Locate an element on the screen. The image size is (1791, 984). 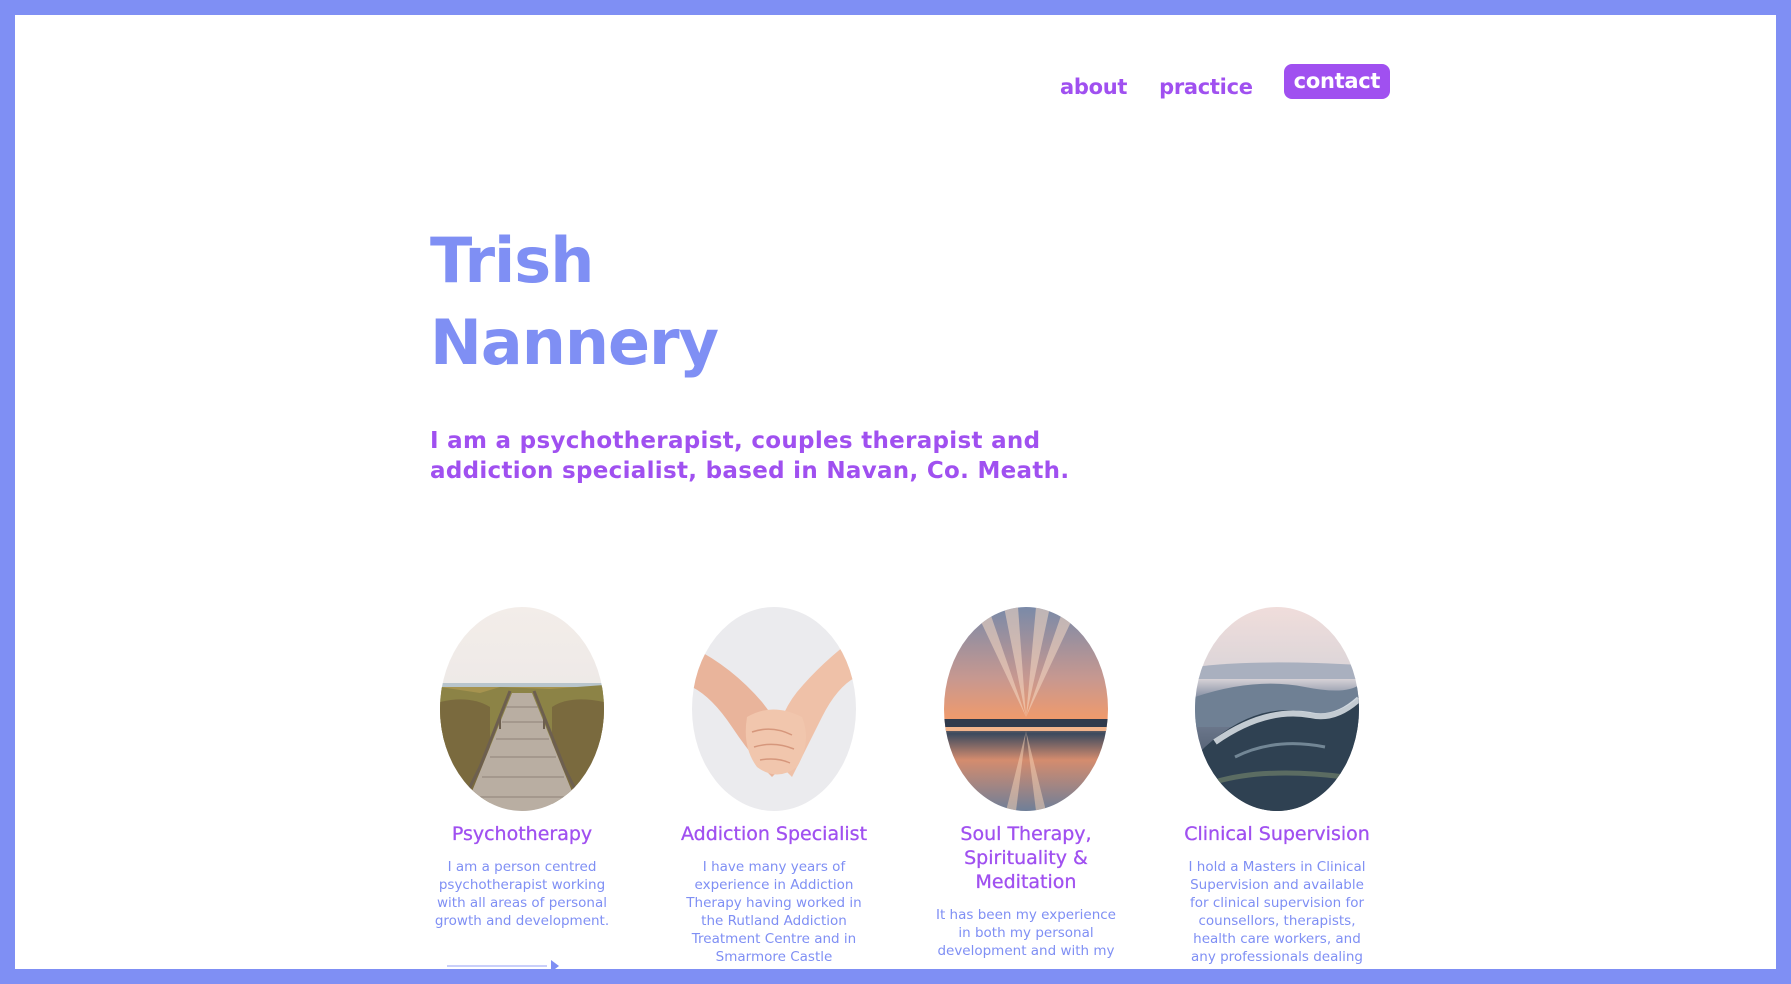
nav-practice-link: practice is located at coordinates (1206, 87).